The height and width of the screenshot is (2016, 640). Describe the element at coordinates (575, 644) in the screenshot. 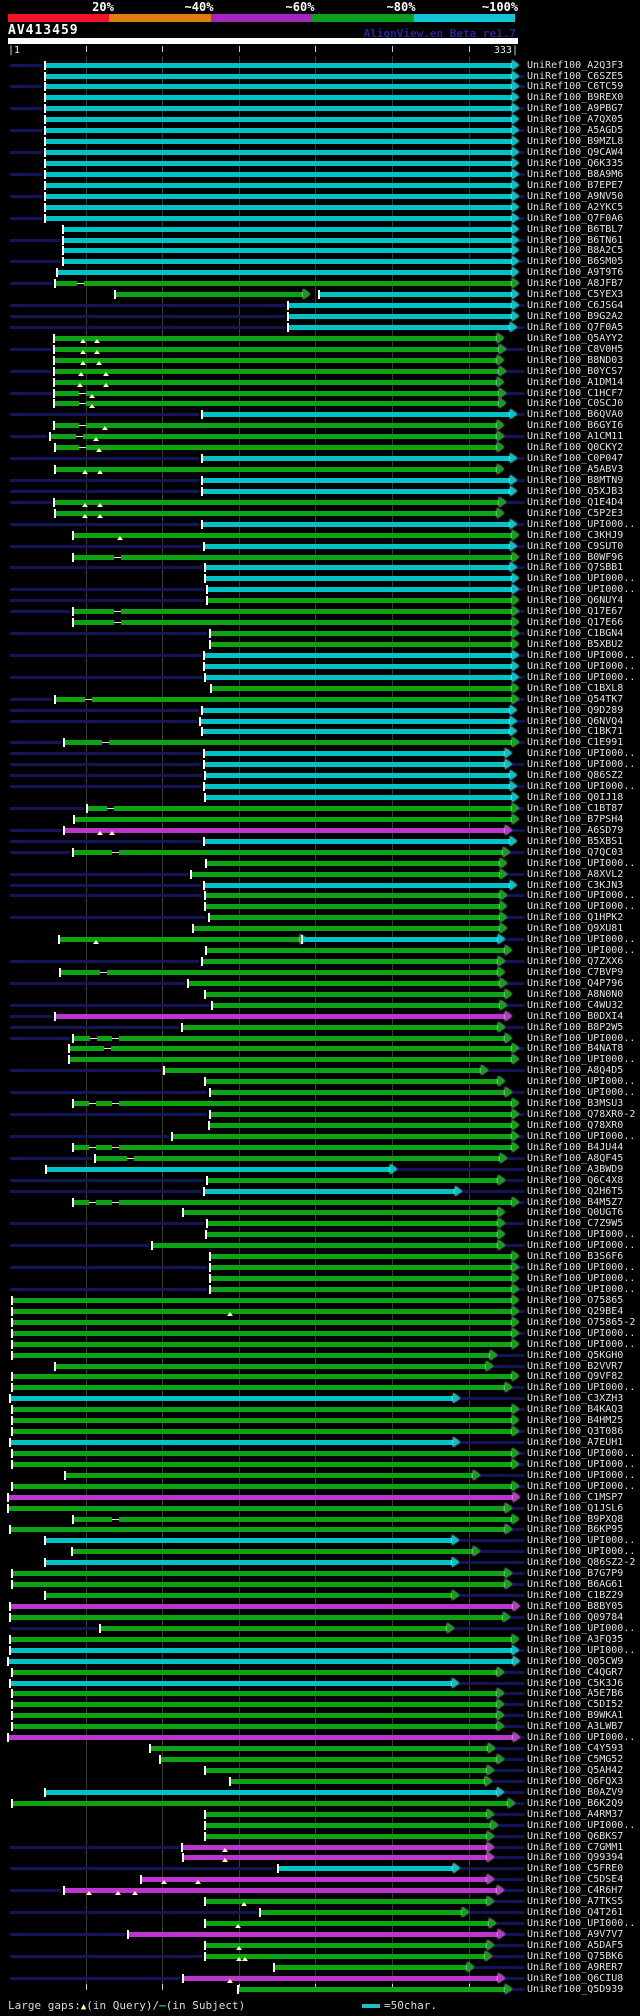

I see `hit-label: UniRef100_B5XBU2` at that location.